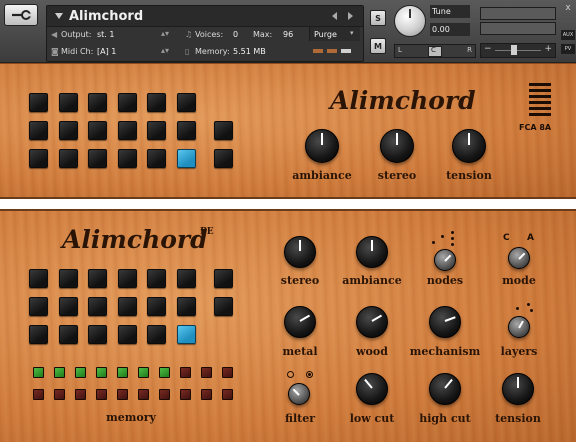 The width and height of the screenshot is (576, 442). Describe the element at coordinates (288, 34) in the screenshot. I see `max-voices-value: 96` at that location.